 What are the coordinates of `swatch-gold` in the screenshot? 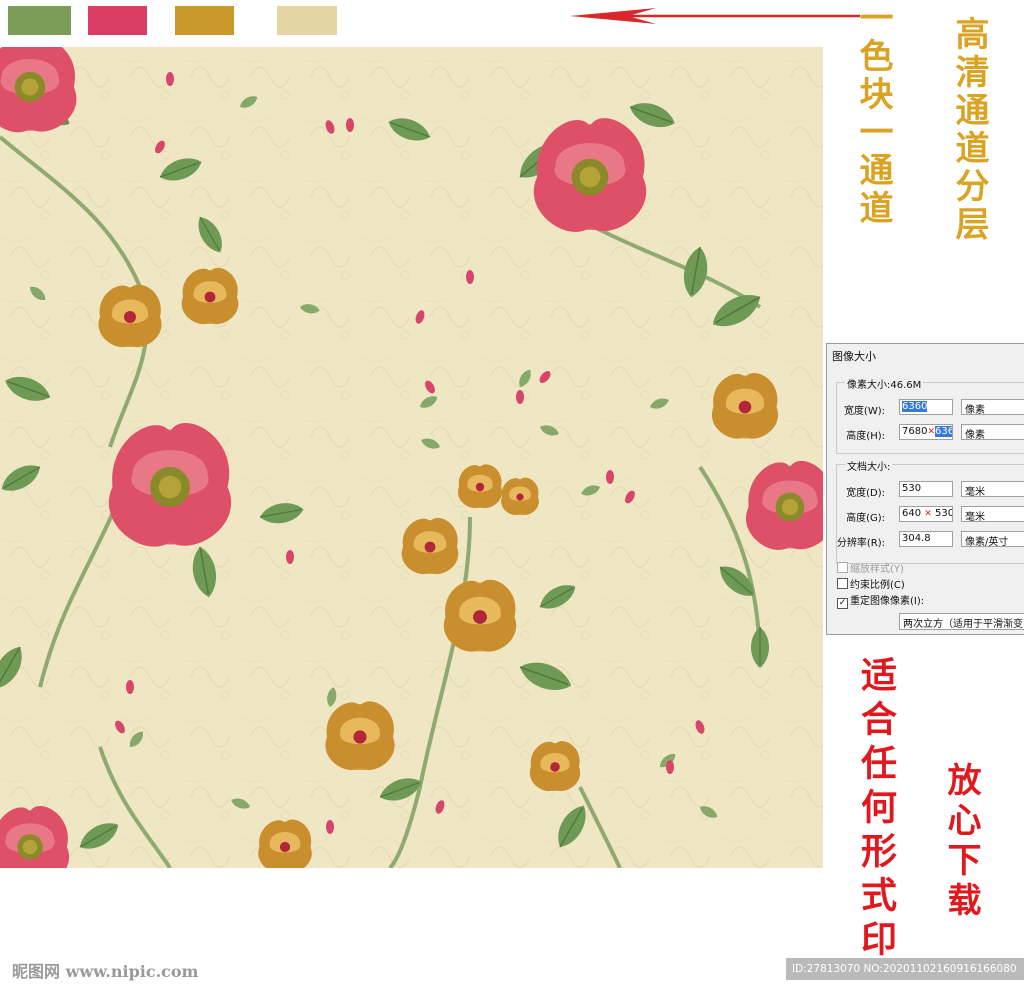 It's located at (204, 20).